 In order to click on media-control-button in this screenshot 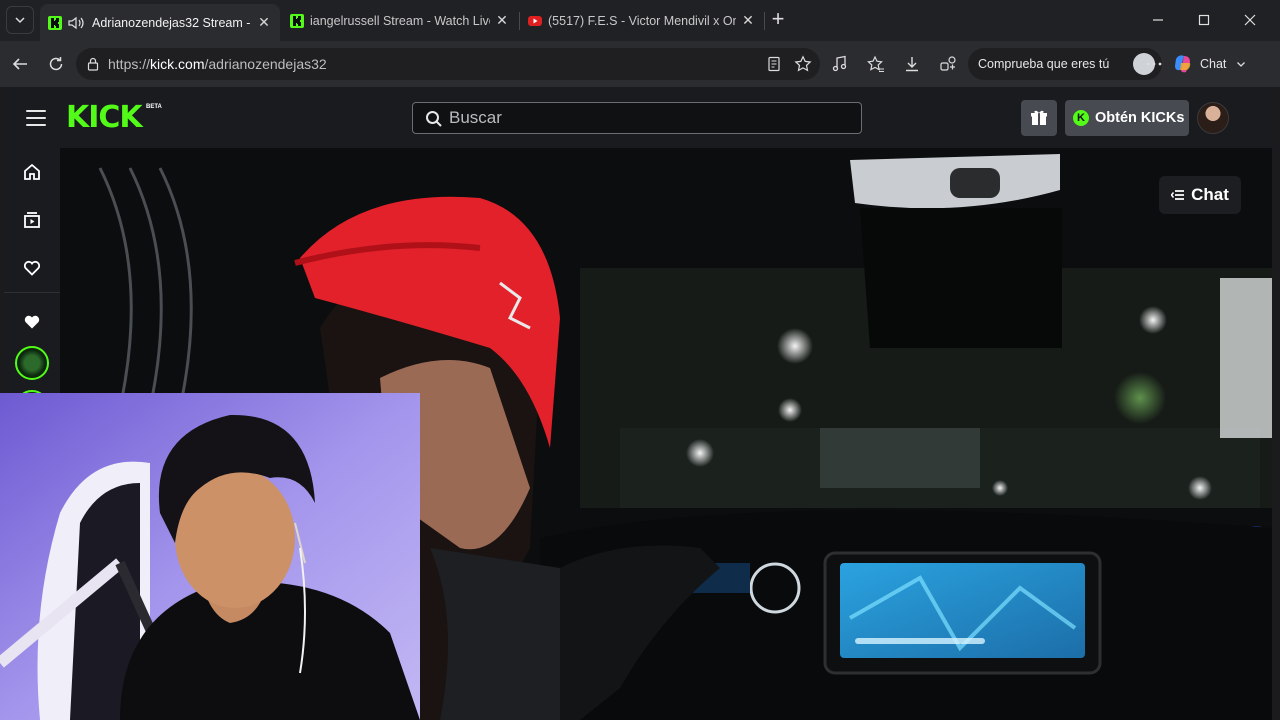, I will do `click(840, 64)`.